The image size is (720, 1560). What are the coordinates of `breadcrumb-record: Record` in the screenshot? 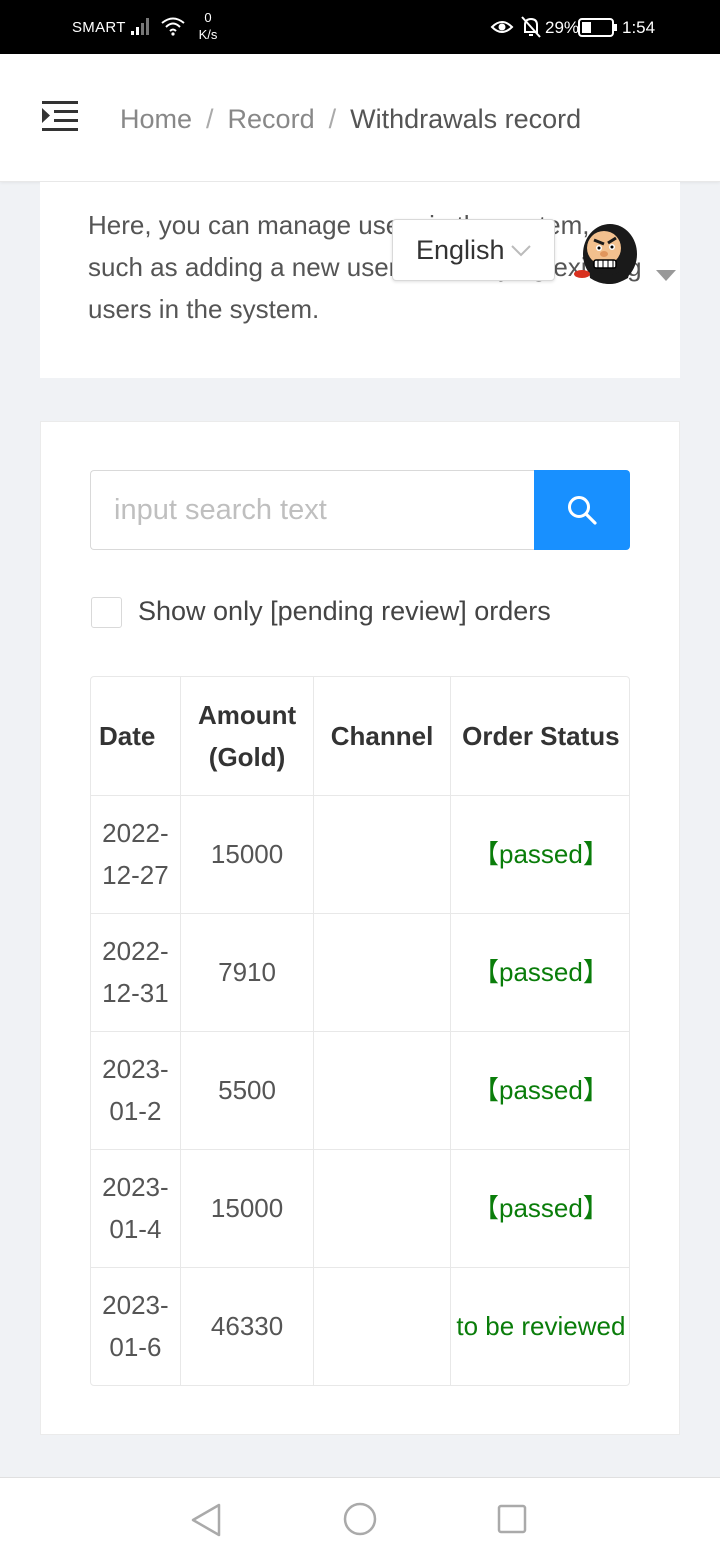 It's located at (271, 119).